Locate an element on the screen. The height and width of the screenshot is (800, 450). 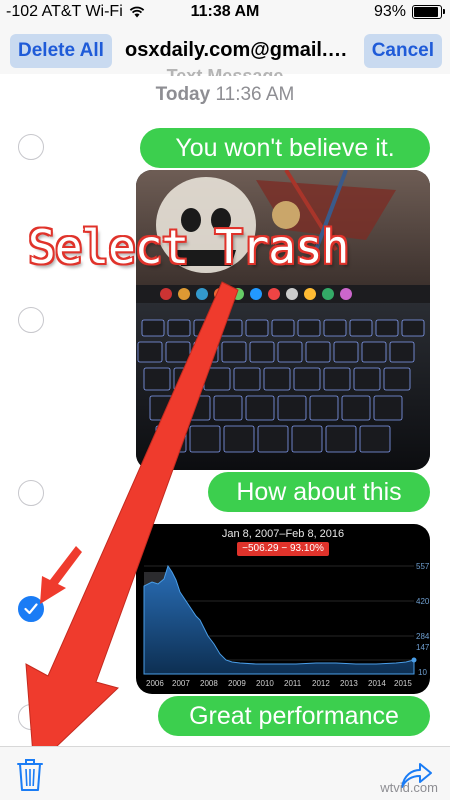
x-tick-2008: 2008 is located at coordinates (209, 683).